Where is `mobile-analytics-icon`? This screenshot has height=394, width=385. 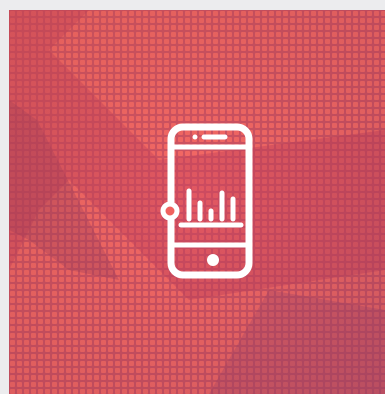 mobile-analytics-icon is located at coordinates (205, 203).